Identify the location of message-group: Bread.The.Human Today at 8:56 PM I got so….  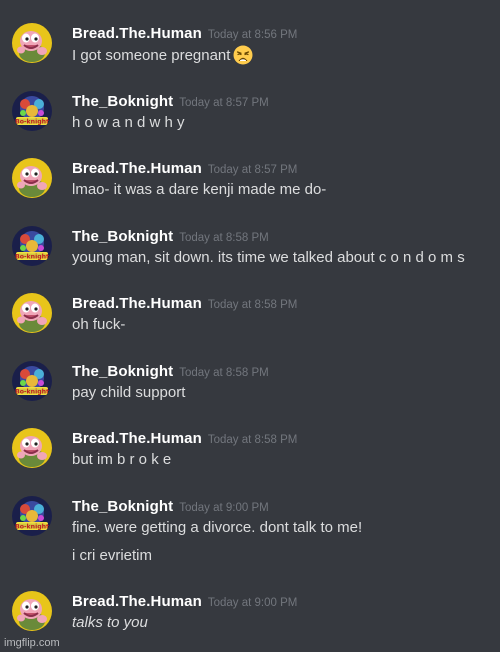
(250, 53).